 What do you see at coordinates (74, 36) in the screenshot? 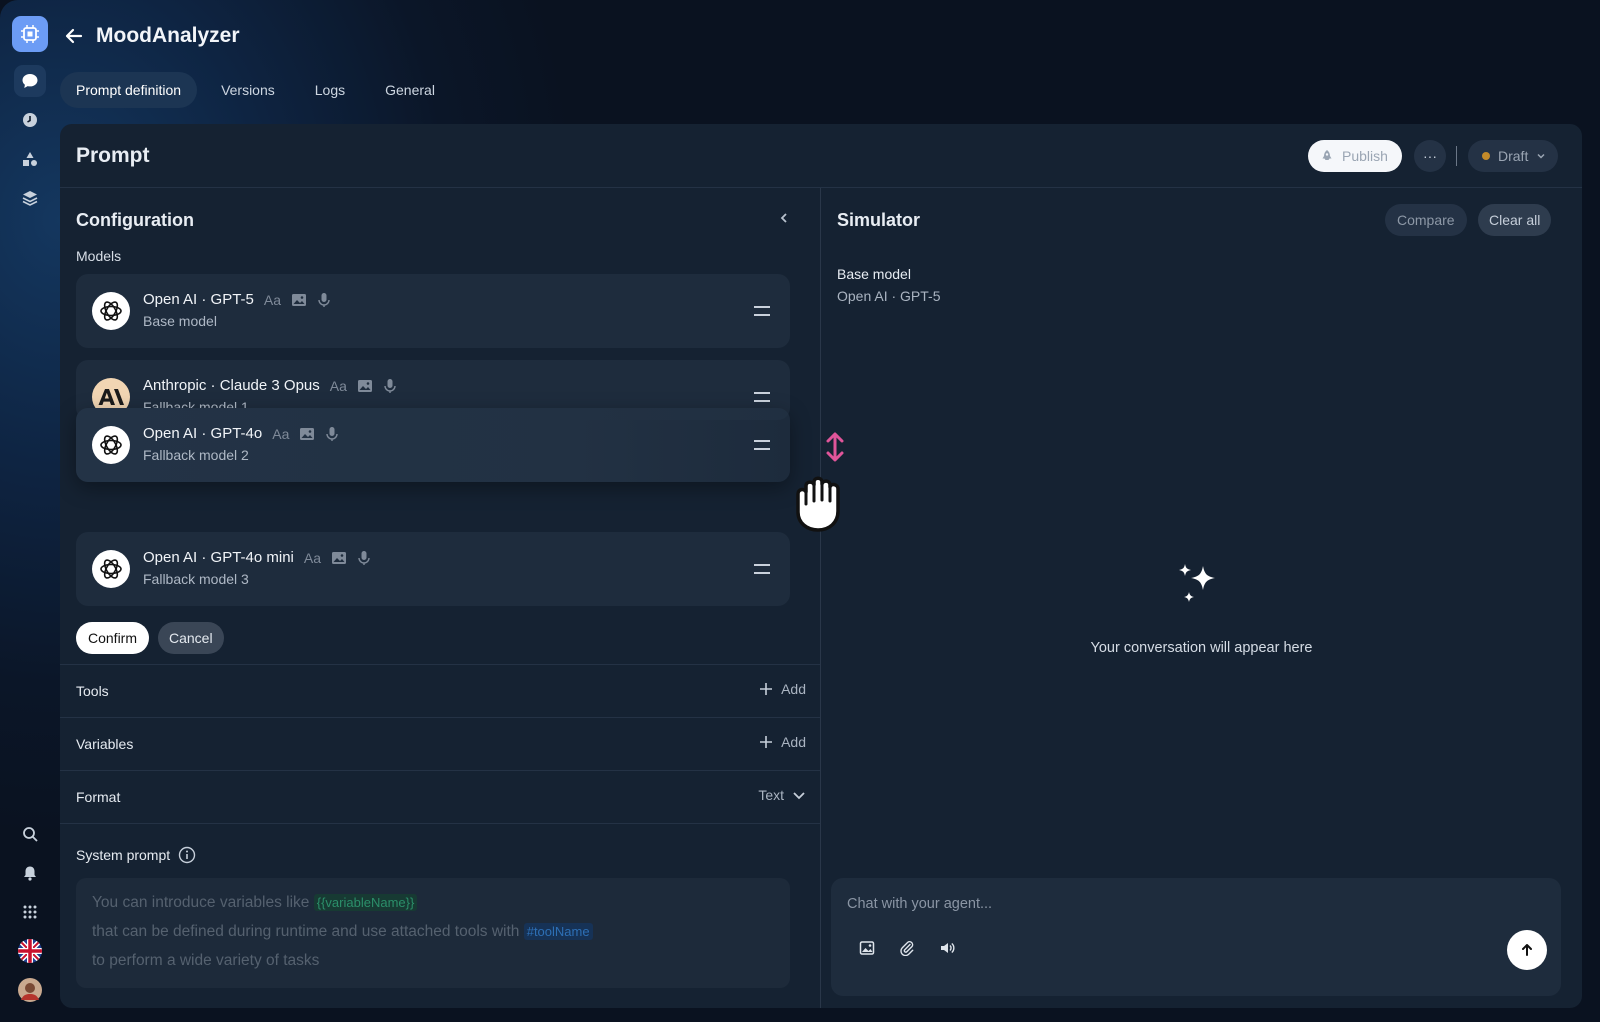
I see `back-arrow-icon` at bounding box center [74, 36].